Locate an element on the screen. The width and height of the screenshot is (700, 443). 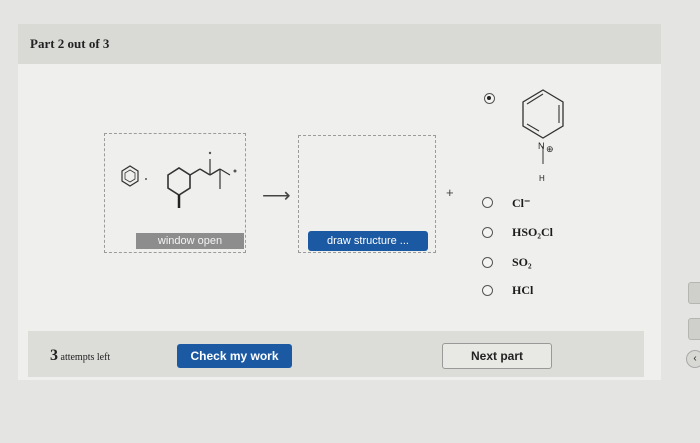
option-radio-so2 is located at coordinates (487, 262).